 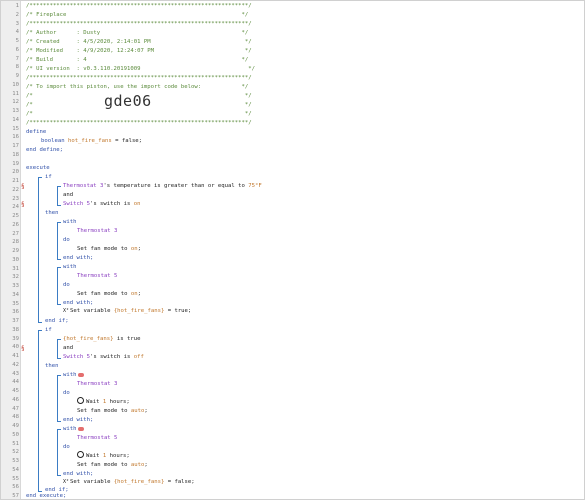 What do you see at coordinates (15, 119) in the screenshot?
I see `line-number: 14` at bounding box center [15, 119].